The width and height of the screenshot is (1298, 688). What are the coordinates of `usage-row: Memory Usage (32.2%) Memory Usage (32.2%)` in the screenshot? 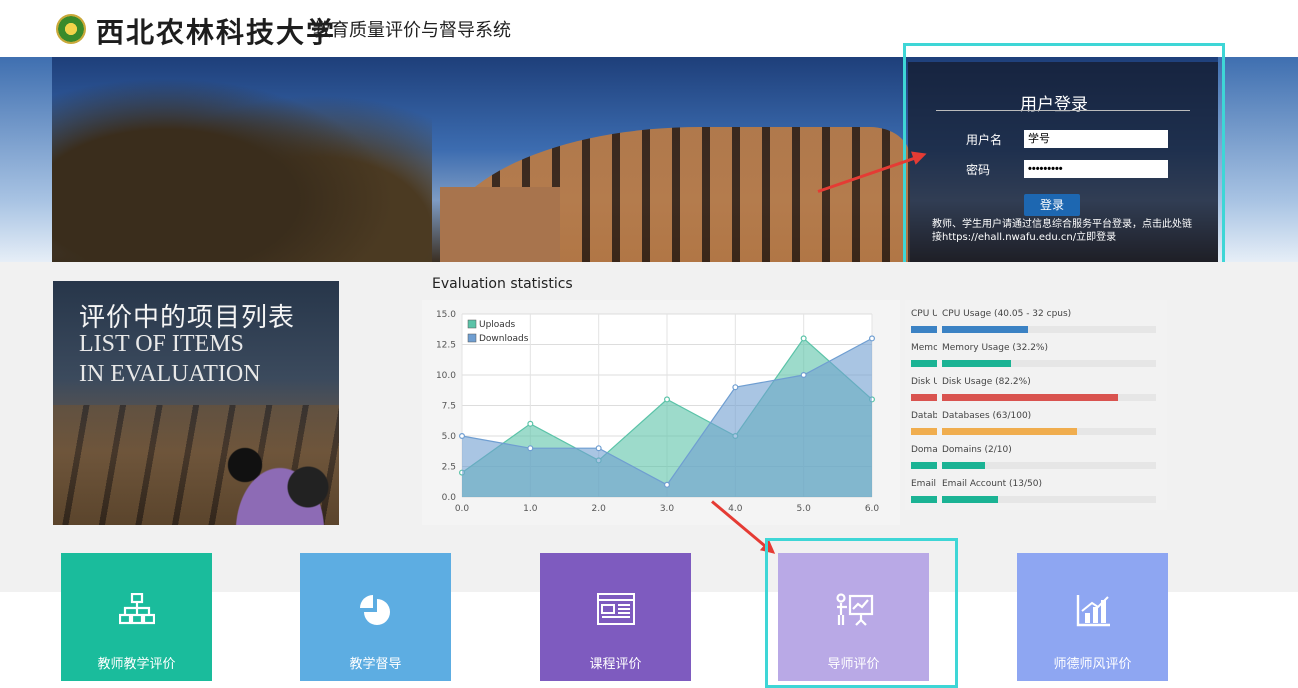 It's located at (1036, 358).